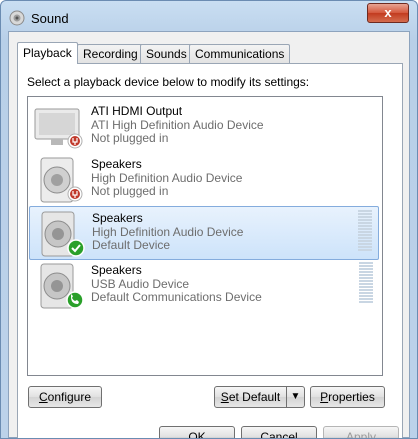 The image size is (418, 439). I want to click on properties-button: Properties, so click(347, 397).